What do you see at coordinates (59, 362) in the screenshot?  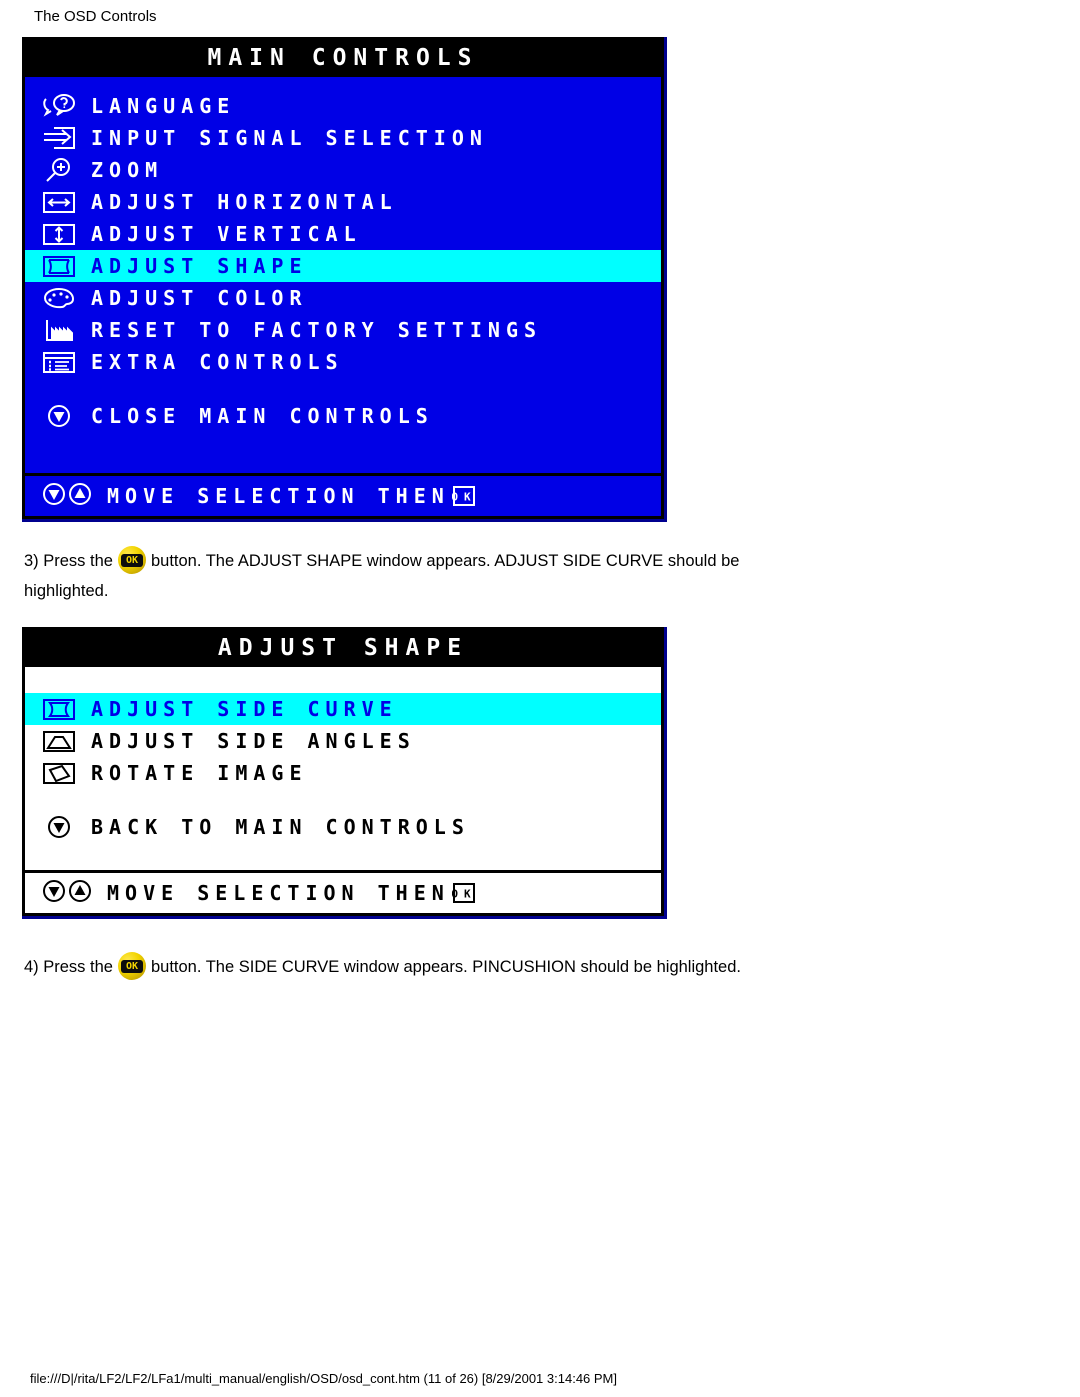 I see `extra-controls-icon` at bounding box center [59, 362].